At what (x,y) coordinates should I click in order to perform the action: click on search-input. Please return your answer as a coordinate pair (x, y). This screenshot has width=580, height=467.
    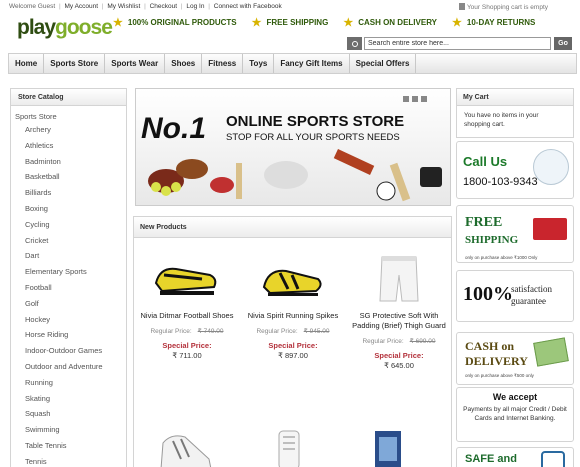
    Looking at the image, I should click on (457, 43).